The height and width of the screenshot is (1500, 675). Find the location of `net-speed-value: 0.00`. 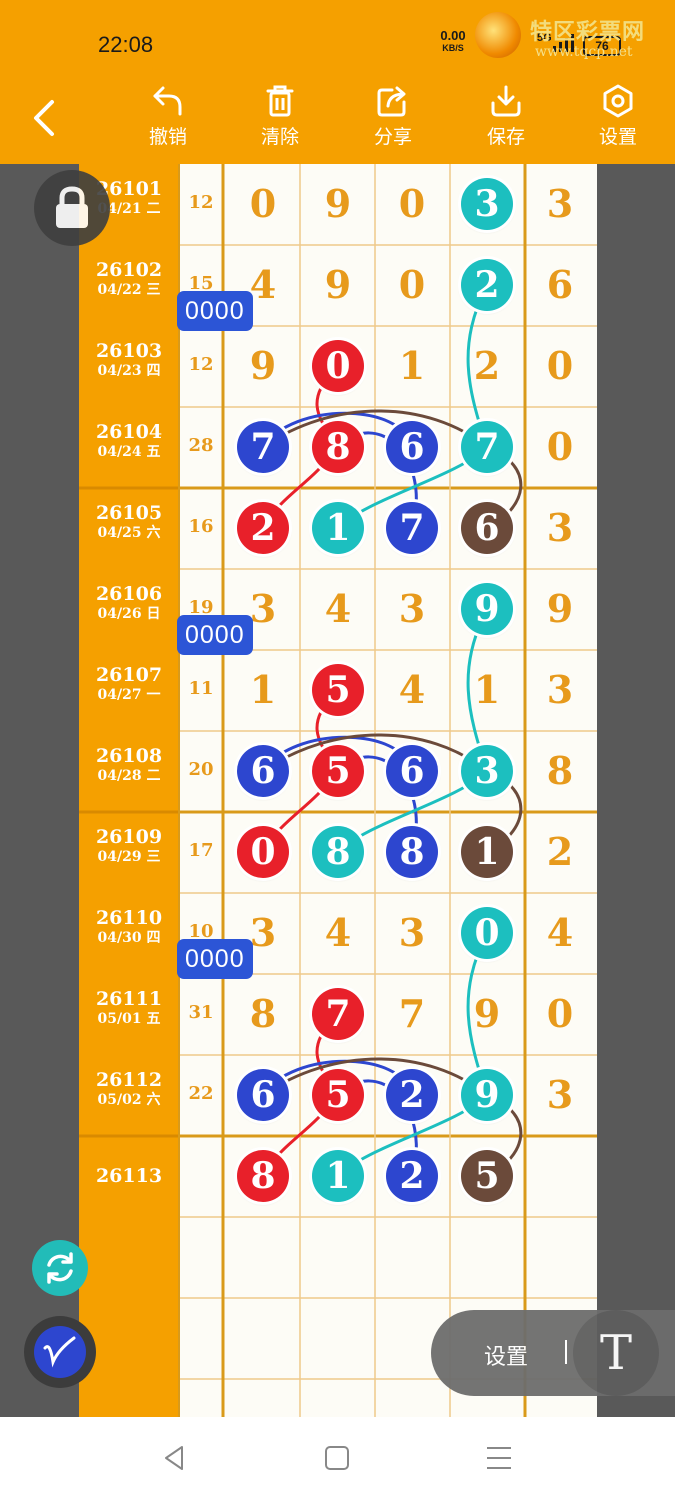

net-speed-value: 0.00 is located at coordinates (453, 35).